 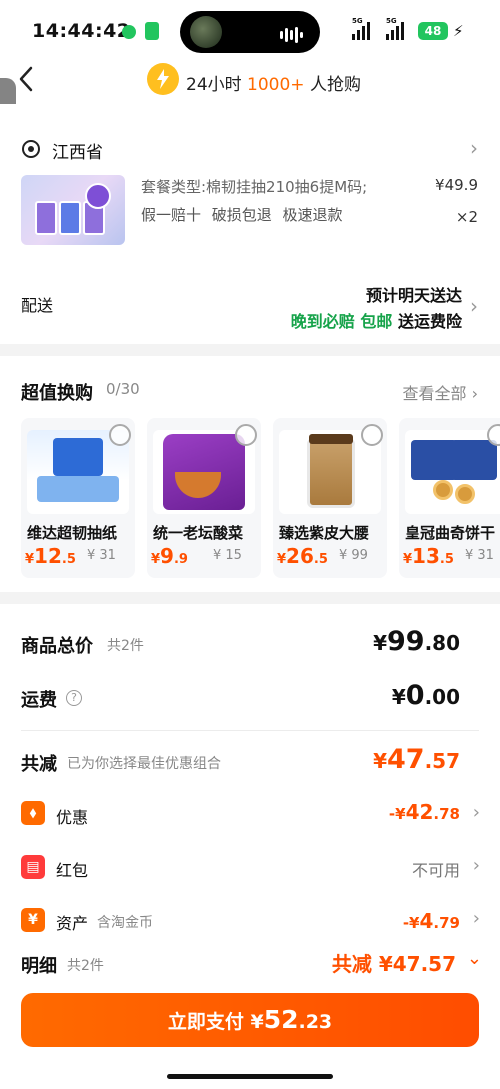 I want to click on chevron-double-down-icon: ⌄, so click(x=474, y=958).